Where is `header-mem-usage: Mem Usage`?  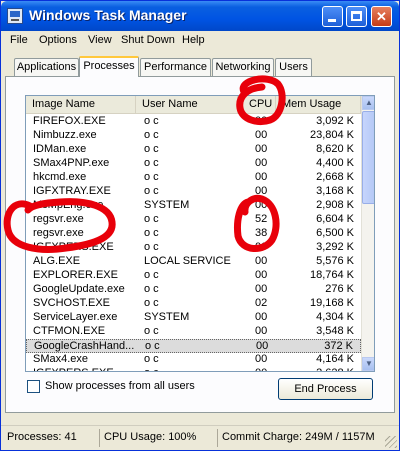 header-mem-usage: Mem Usage is located at coordinates (318, 105).